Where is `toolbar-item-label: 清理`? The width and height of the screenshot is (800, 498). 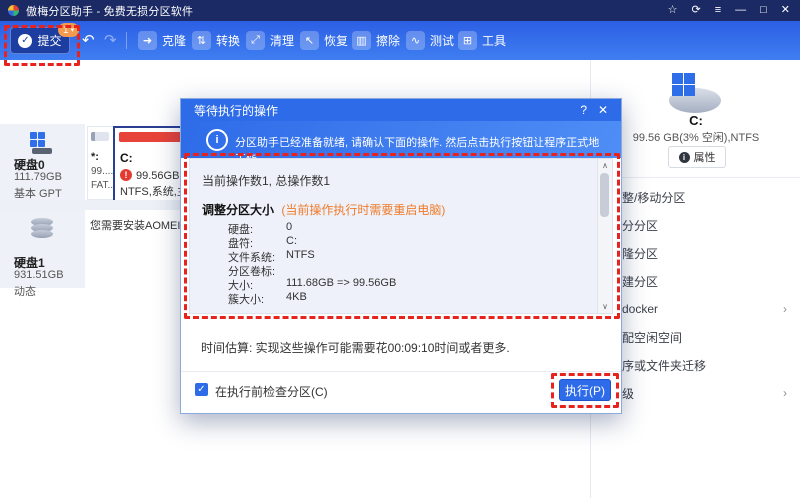
toolbar-item-label: 清理 is located at coordinates (282, 41).